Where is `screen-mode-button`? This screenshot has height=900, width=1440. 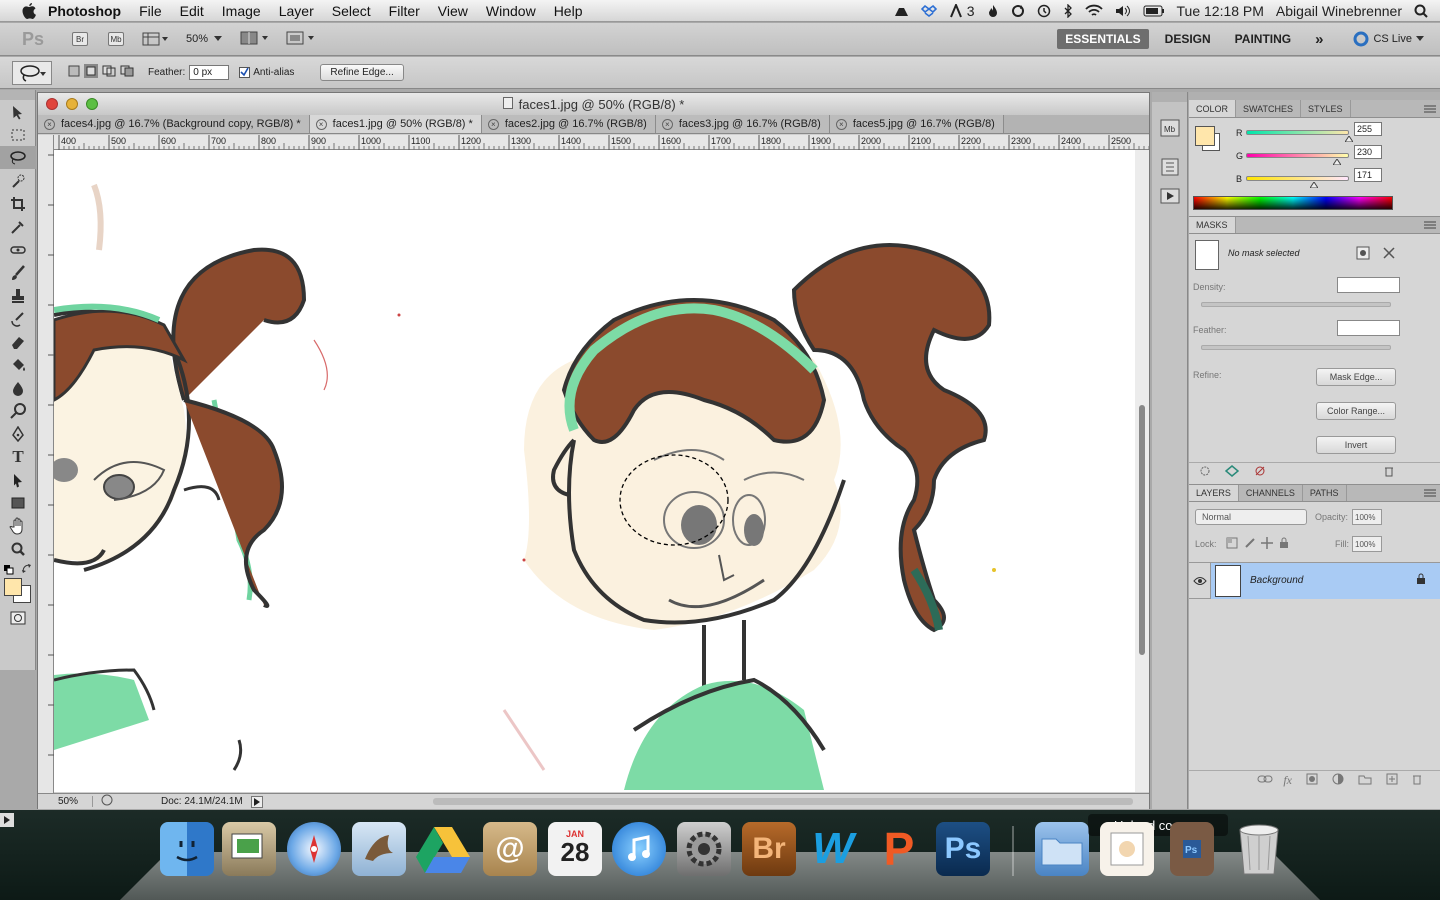
screen-mode-button is located at coordinates (301, 39).